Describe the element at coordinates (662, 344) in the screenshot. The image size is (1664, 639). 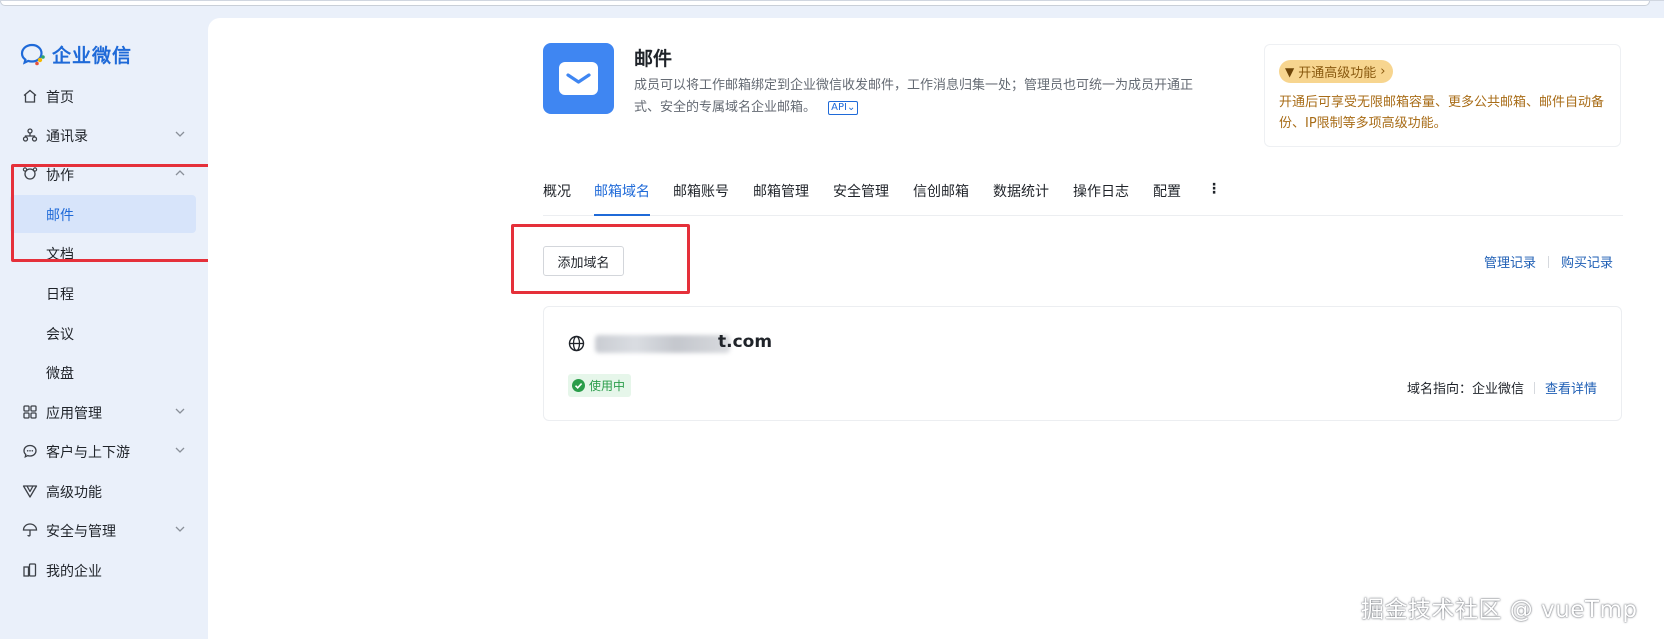
I see `redacted-domain` at that location.